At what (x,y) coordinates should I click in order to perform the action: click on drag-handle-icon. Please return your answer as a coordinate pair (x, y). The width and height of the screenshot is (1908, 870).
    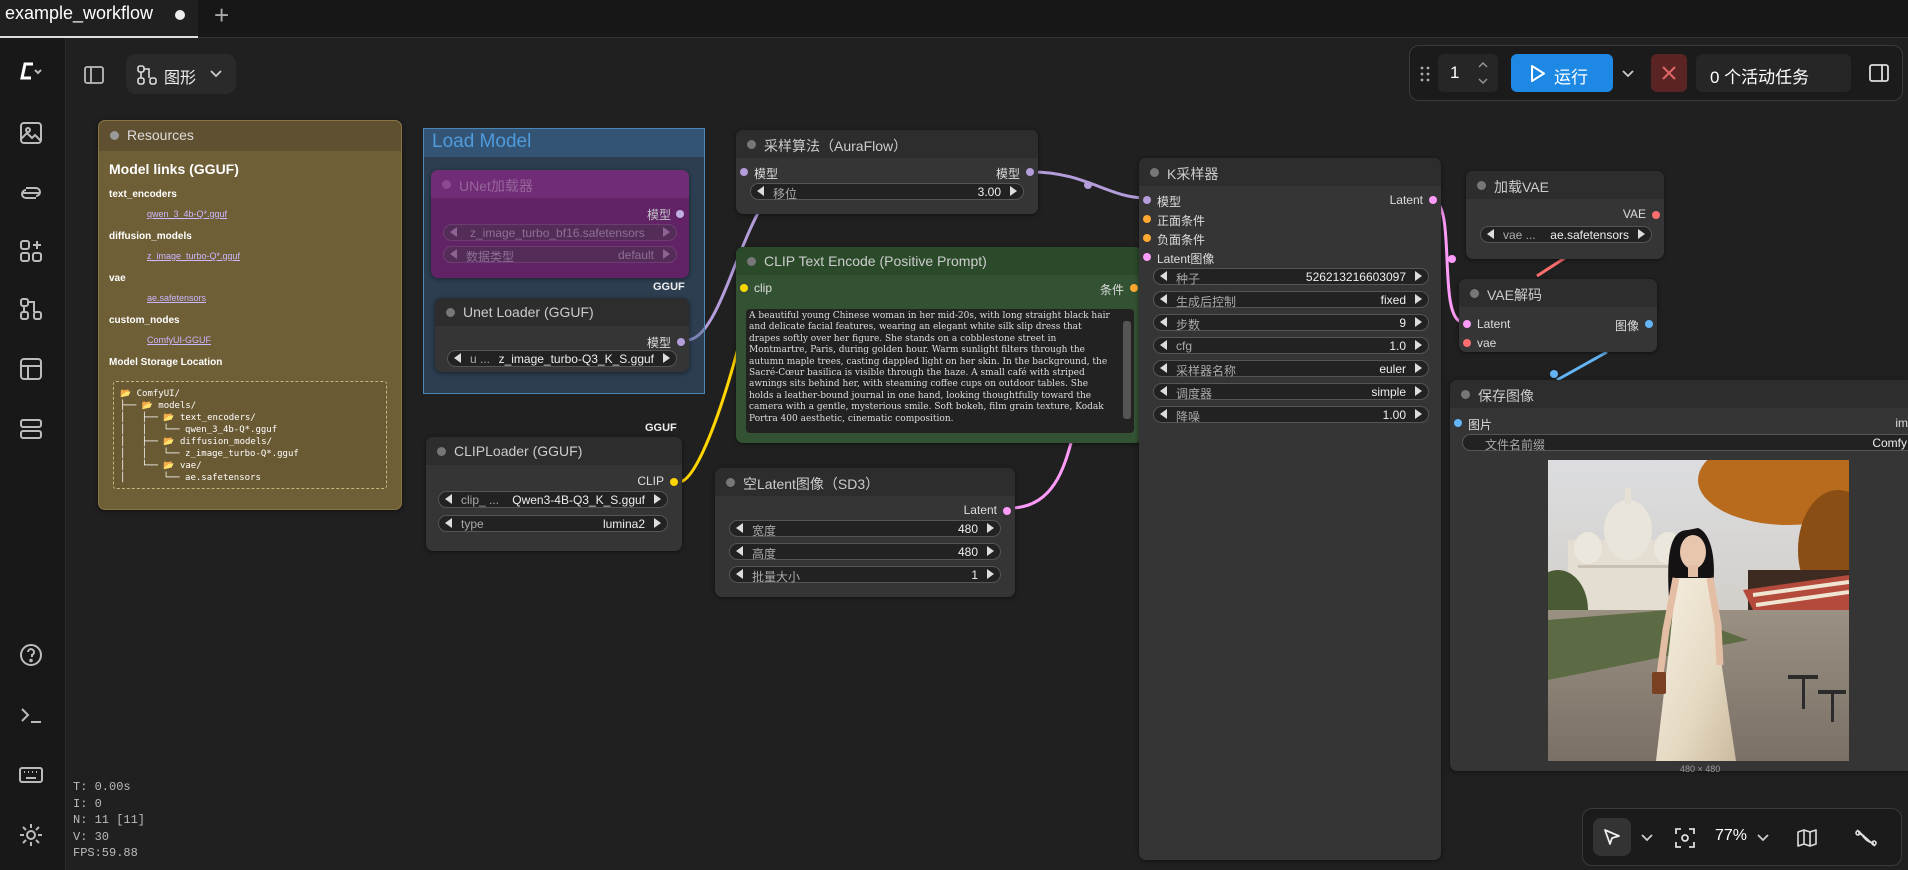
    Looking at the image, I should click on (1425, 74).